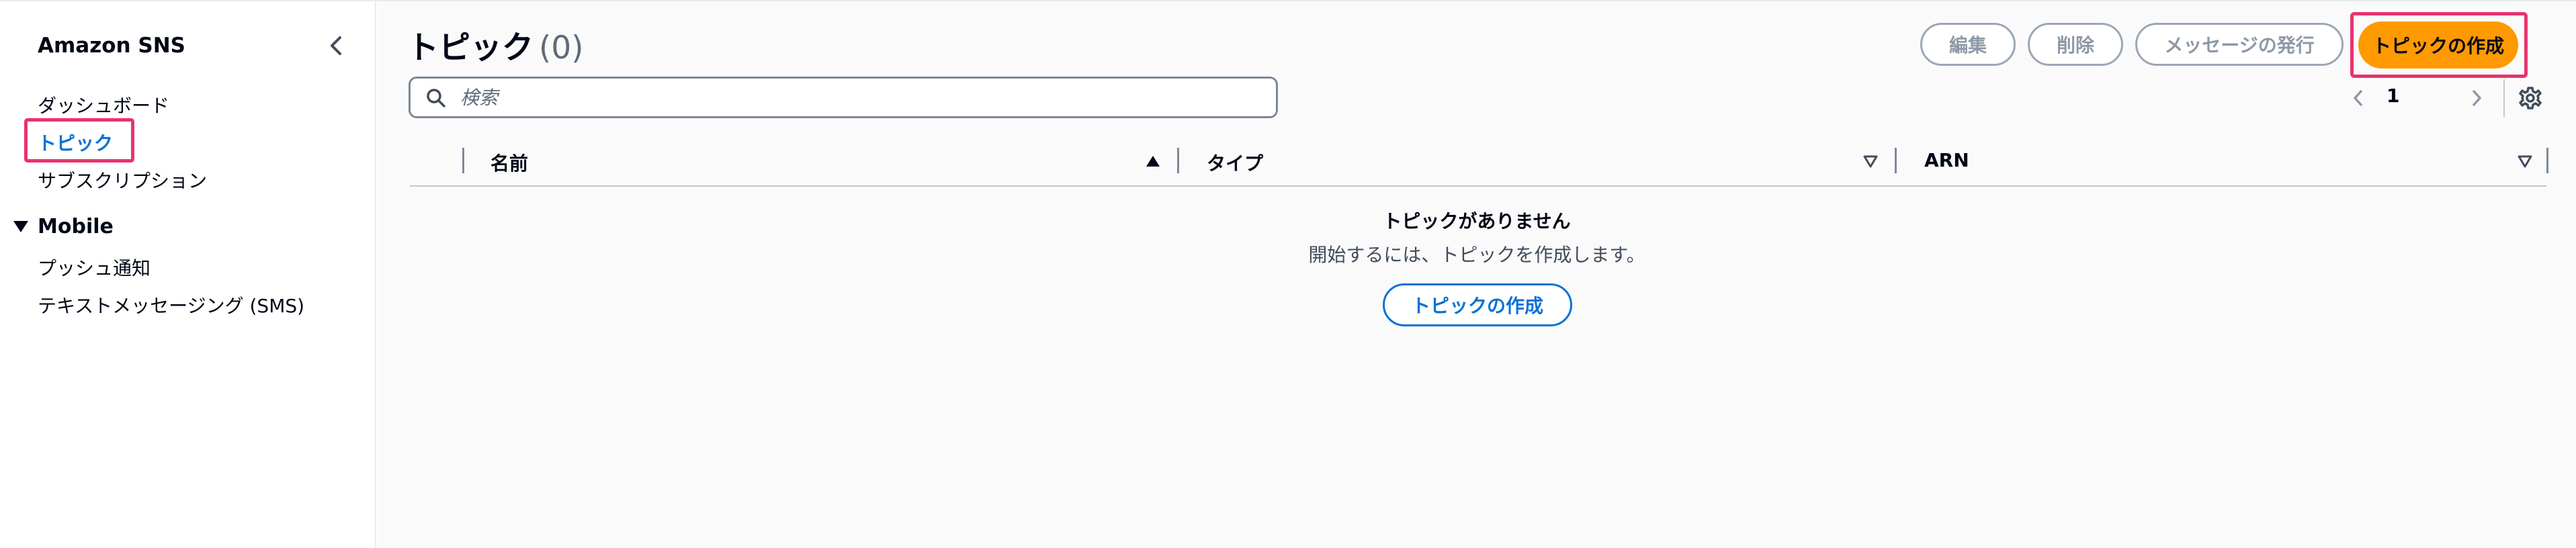  I want to click on edit-button: 編集, so click(1968, 44).